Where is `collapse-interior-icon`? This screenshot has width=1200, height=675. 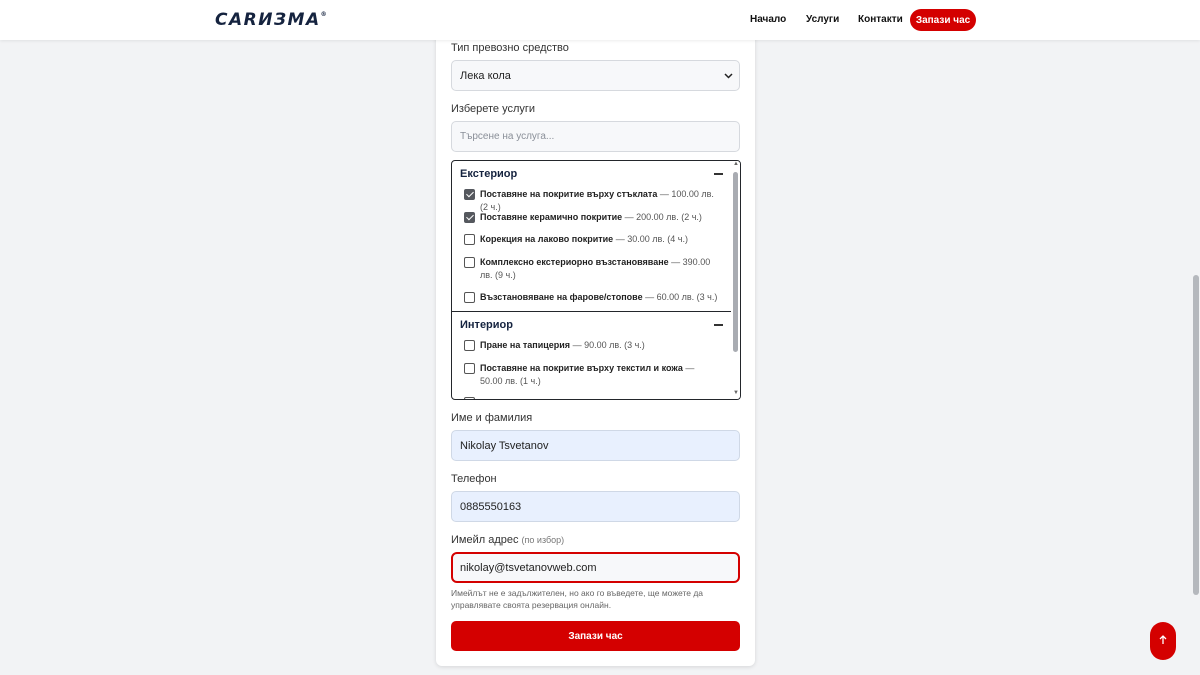 collapse-interior-icon is located at coordinates (718, 325).